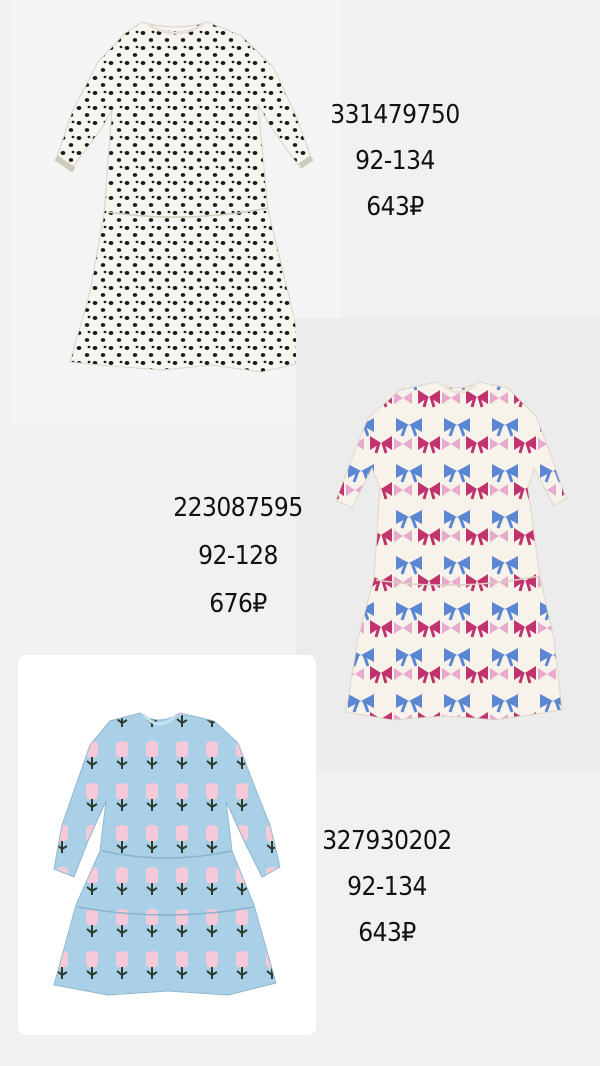 Image resolution: width=600 pixels, height=1066 pixels. What do you see at coordinates (395, 115) in the screenshot?
I see `article-number: 331479750` at bounding box center [395, 115].